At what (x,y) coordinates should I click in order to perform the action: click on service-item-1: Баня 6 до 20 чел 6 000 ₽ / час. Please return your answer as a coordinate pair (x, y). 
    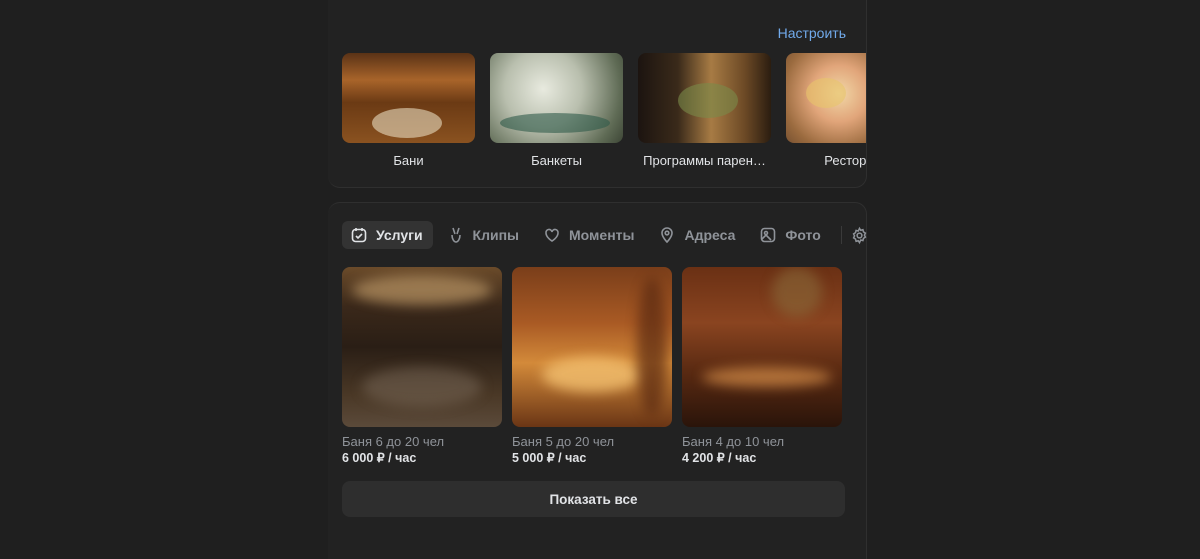
    Looking at the image, I should click on (422, 366).